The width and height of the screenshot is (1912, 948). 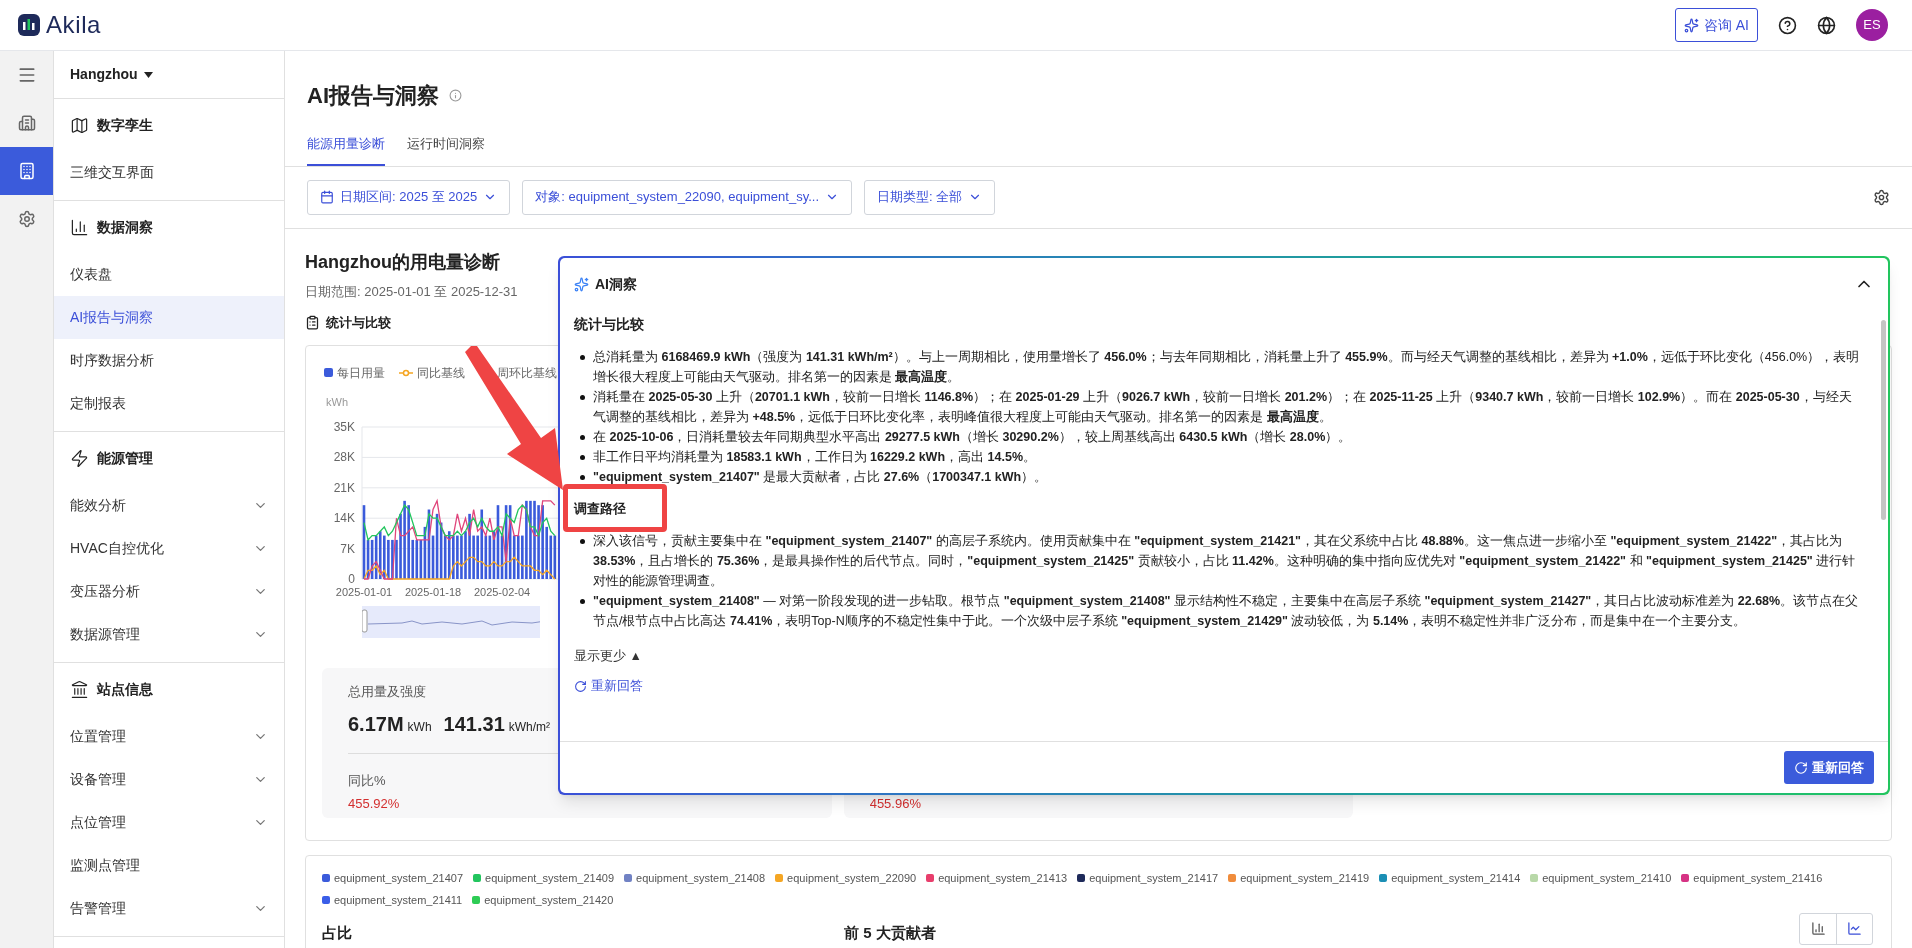 I want to click on nav-item: 仪表盘, so click(x=169, y=274).